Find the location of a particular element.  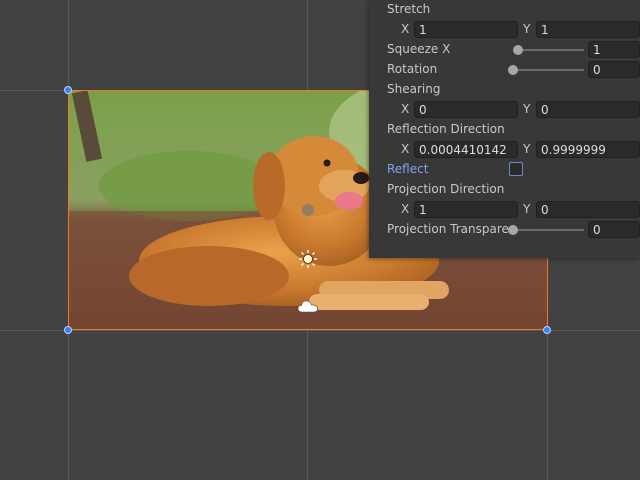

reflect-label: Reflect is located at coordinates (408, 169).